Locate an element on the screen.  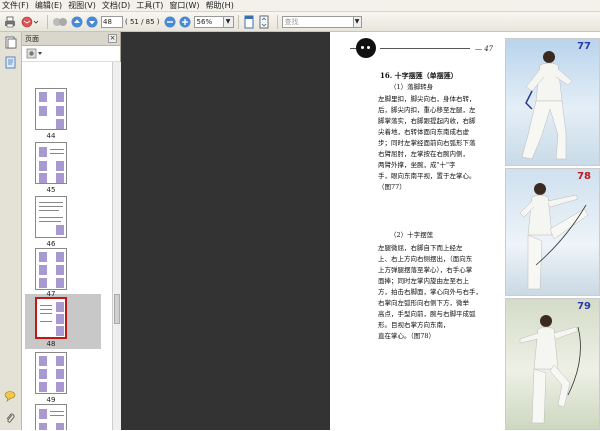
figure-number: 79 is located at coordinates (584, 306).